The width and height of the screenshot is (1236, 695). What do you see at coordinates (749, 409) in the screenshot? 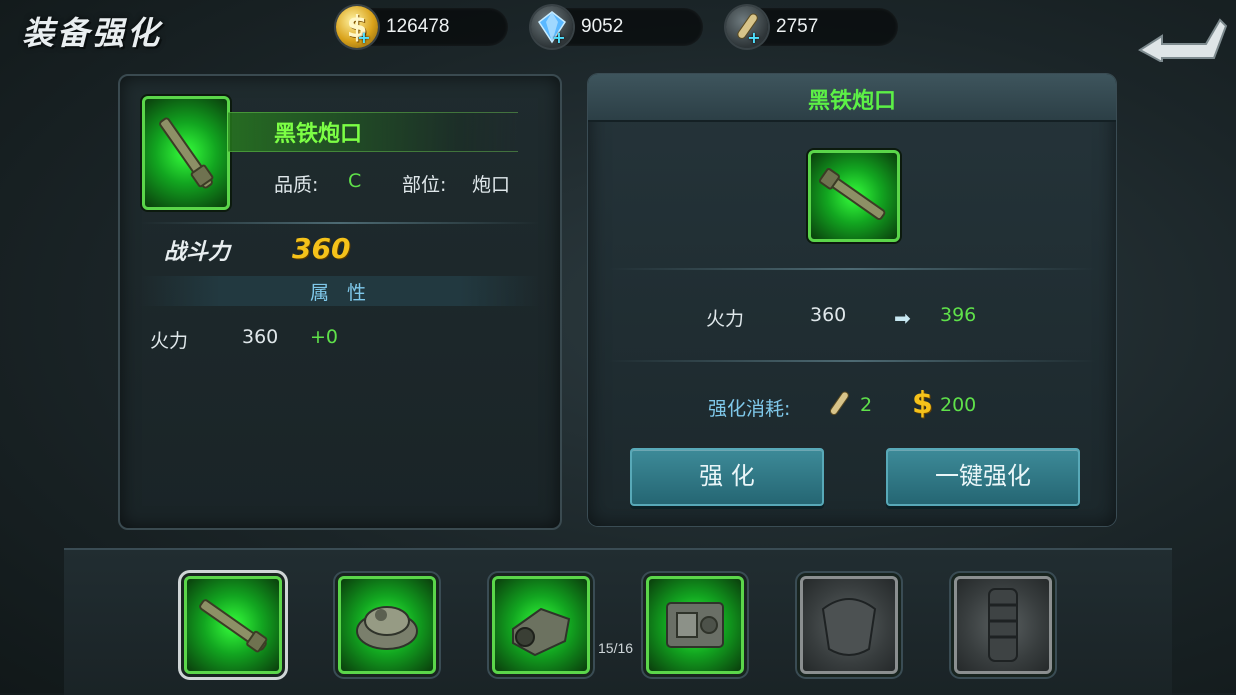
I see `cost-label: 强化消耗:` at bounding box center [749, 409].